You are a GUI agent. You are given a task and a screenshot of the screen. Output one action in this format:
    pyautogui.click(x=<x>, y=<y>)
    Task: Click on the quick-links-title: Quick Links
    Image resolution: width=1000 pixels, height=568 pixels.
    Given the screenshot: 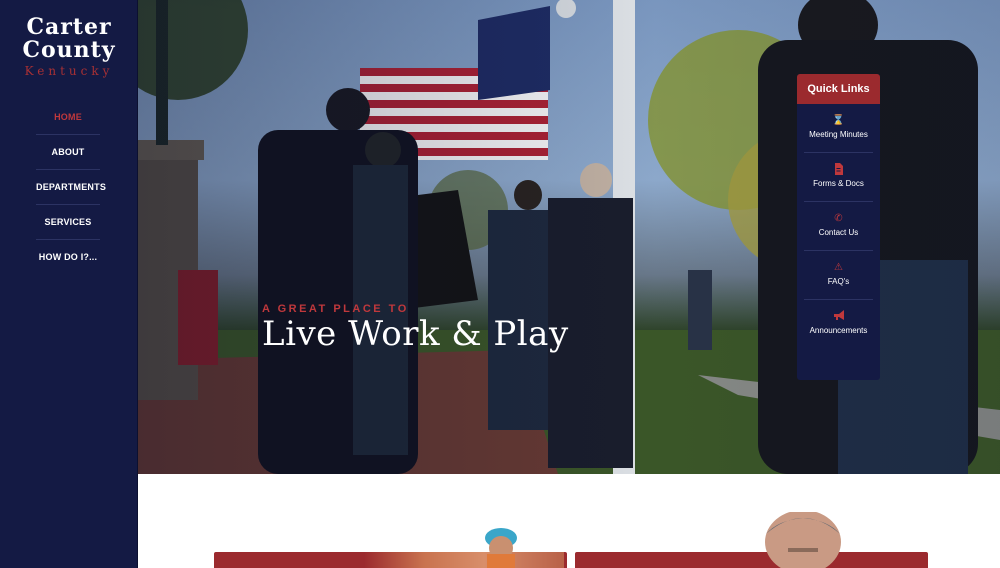 What is the action you would take?
    pyautogui.click(x=838, y=89)
    